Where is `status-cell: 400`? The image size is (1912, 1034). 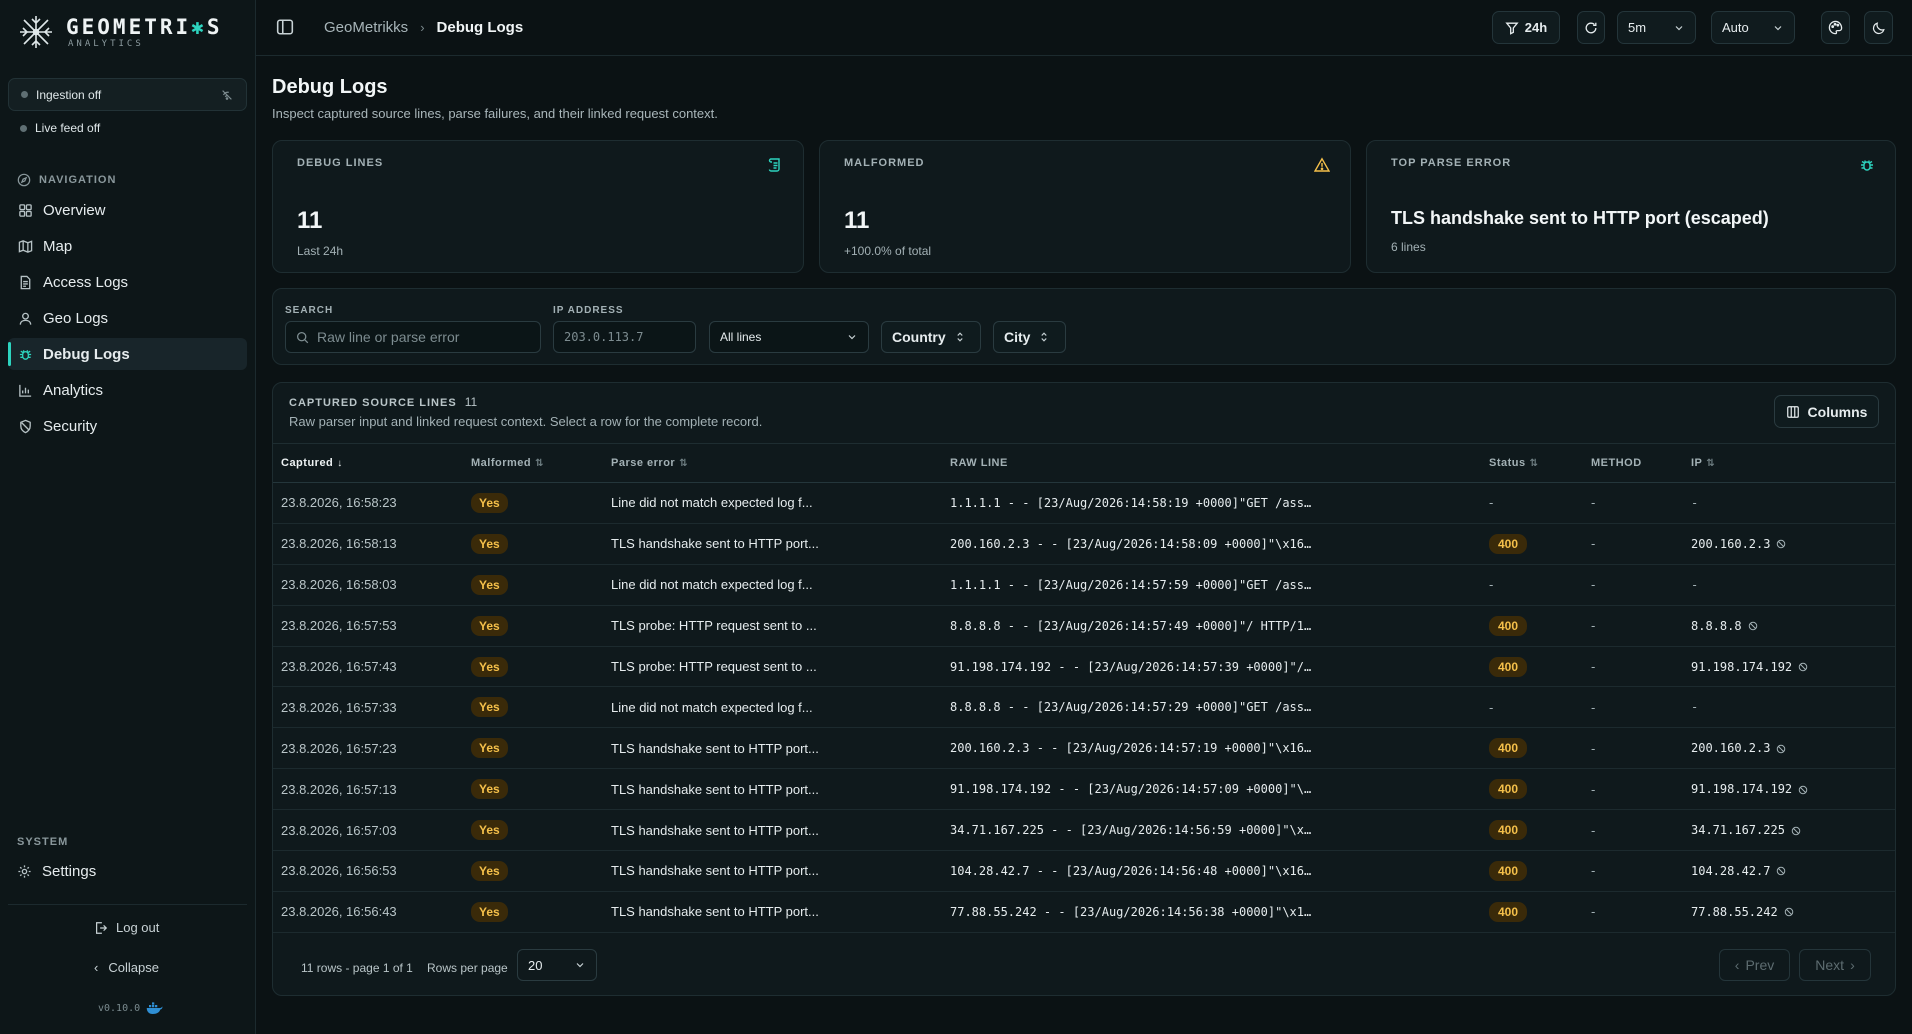 status-cell: 400 is located at coordinates (1540, 625).